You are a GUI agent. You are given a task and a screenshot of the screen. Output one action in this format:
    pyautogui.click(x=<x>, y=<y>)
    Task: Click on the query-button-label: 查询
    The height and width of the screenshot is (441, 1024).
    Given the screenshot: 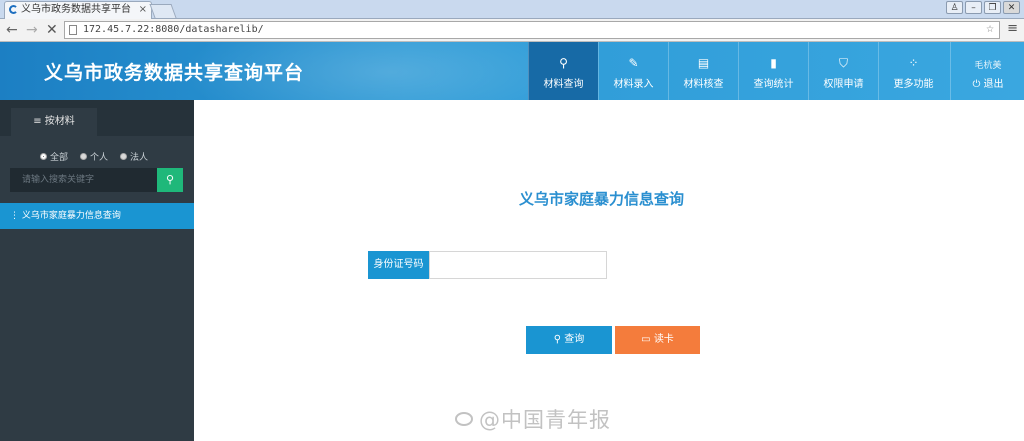 What is the action you would take?
    pyautogui.click(x=574, y=339)
    